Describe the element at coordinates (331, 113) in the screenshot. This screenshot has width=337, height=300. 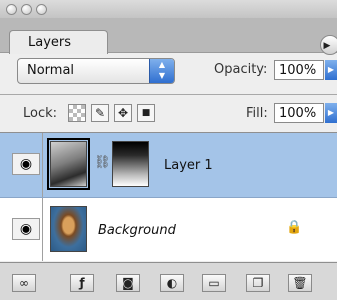
I see `fill-slider-button: ▶` at that location.